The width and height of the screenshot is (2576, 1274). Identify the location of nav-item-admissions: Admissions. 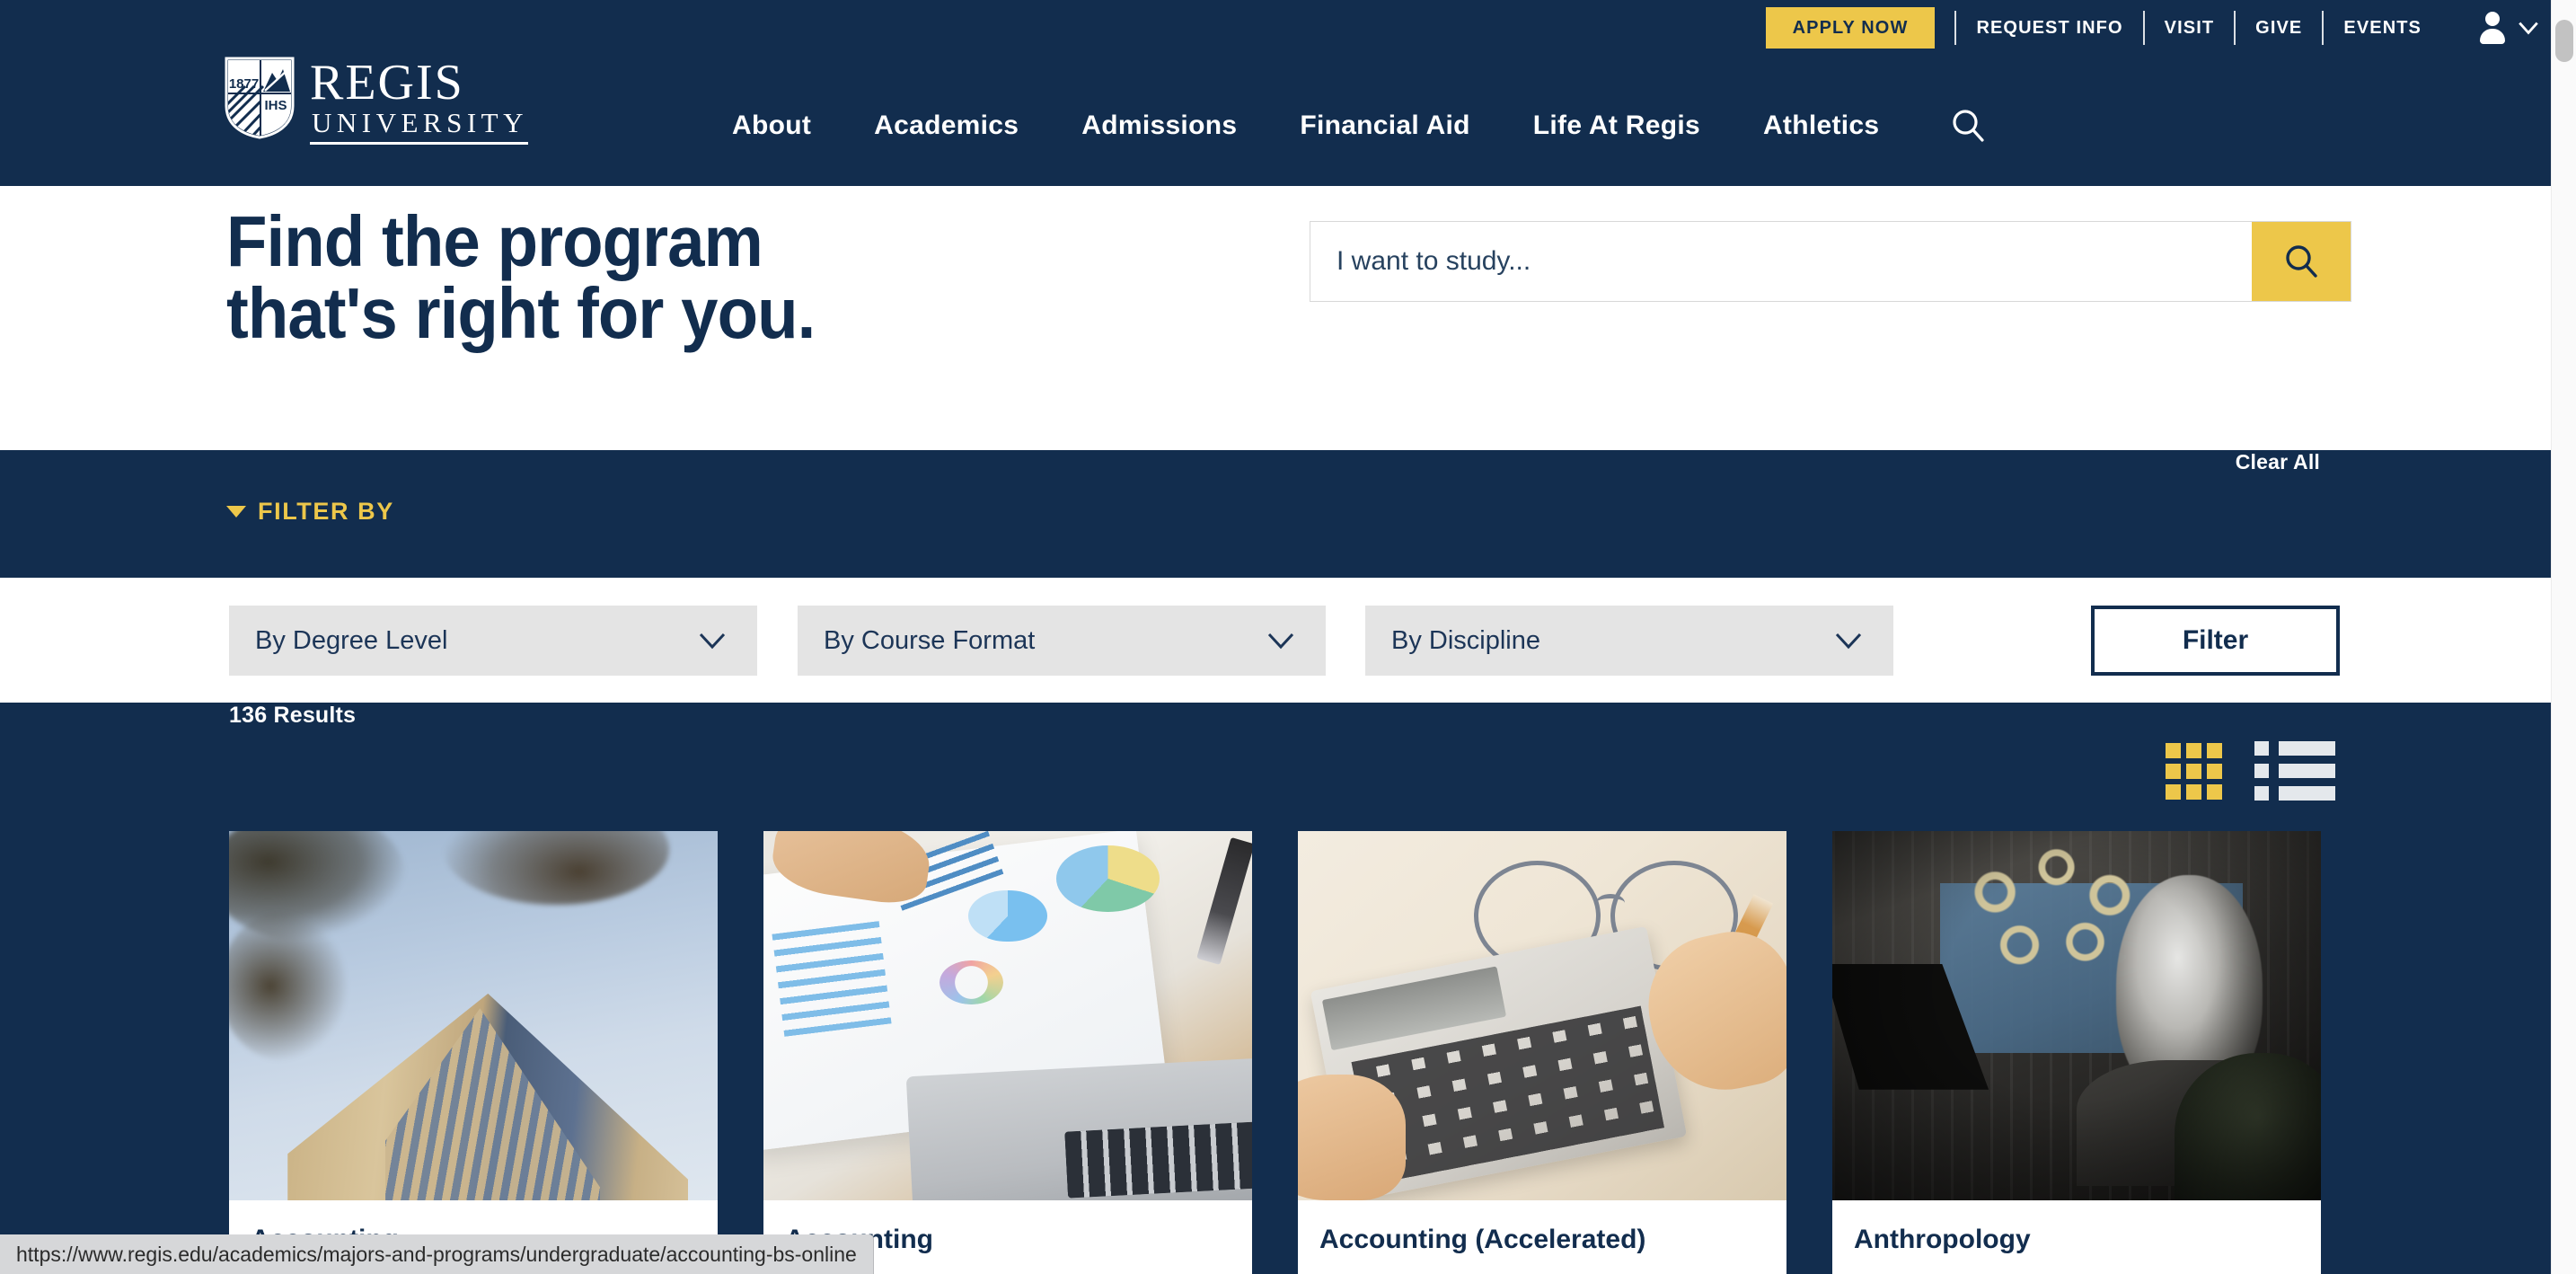
(1159, 126).